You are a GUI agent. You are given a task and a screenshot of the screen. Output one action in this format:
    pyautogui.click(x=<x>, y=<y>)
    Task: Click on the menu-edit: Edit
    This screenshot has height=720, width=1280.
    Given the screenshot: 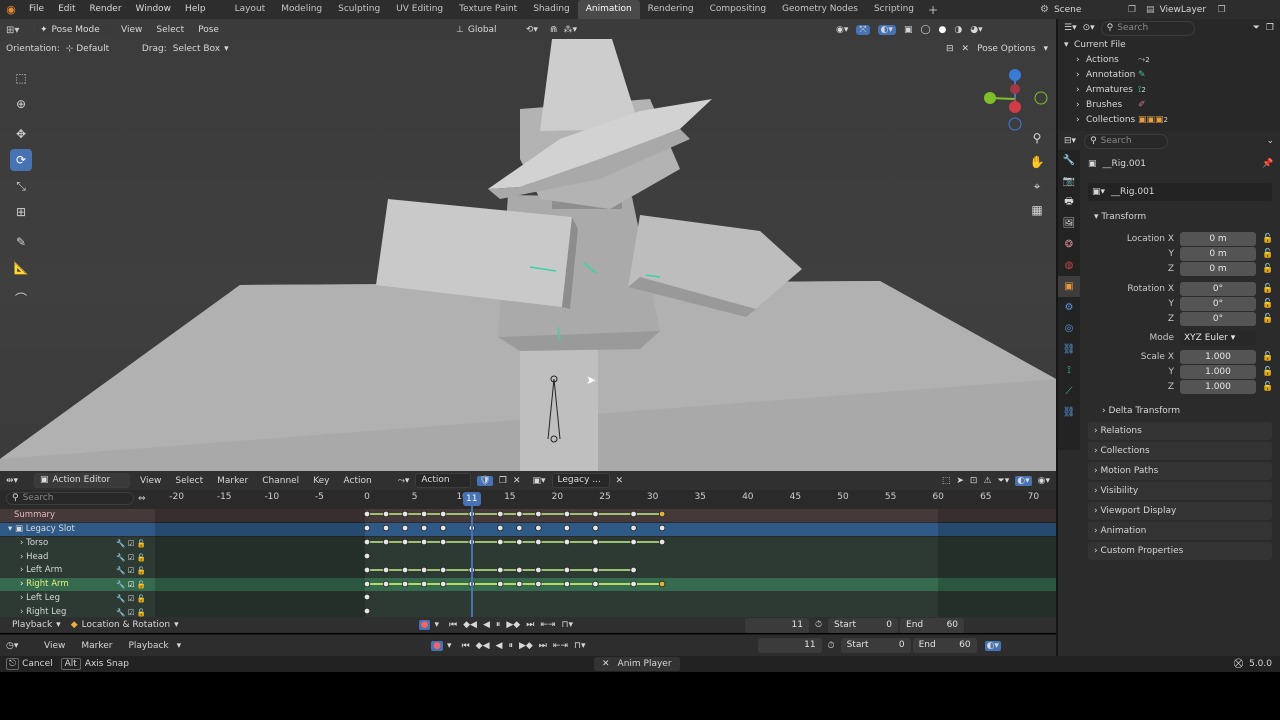 What is the action you would take?
    pyautogui.click(x=66, y=9)
    